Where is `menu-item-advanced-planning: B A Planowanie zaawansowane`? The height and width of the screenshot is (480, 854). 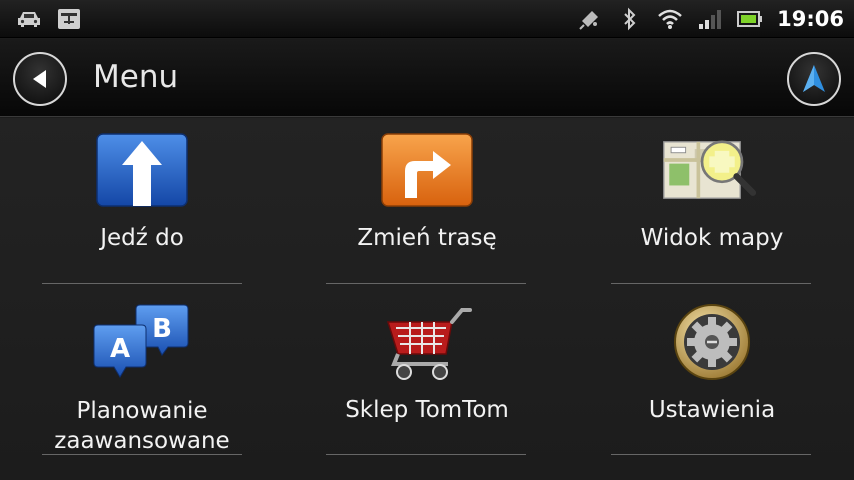
menu-item-advanced-planning: B A Planowanie zaawansowane is located at coordinates (142, 375).